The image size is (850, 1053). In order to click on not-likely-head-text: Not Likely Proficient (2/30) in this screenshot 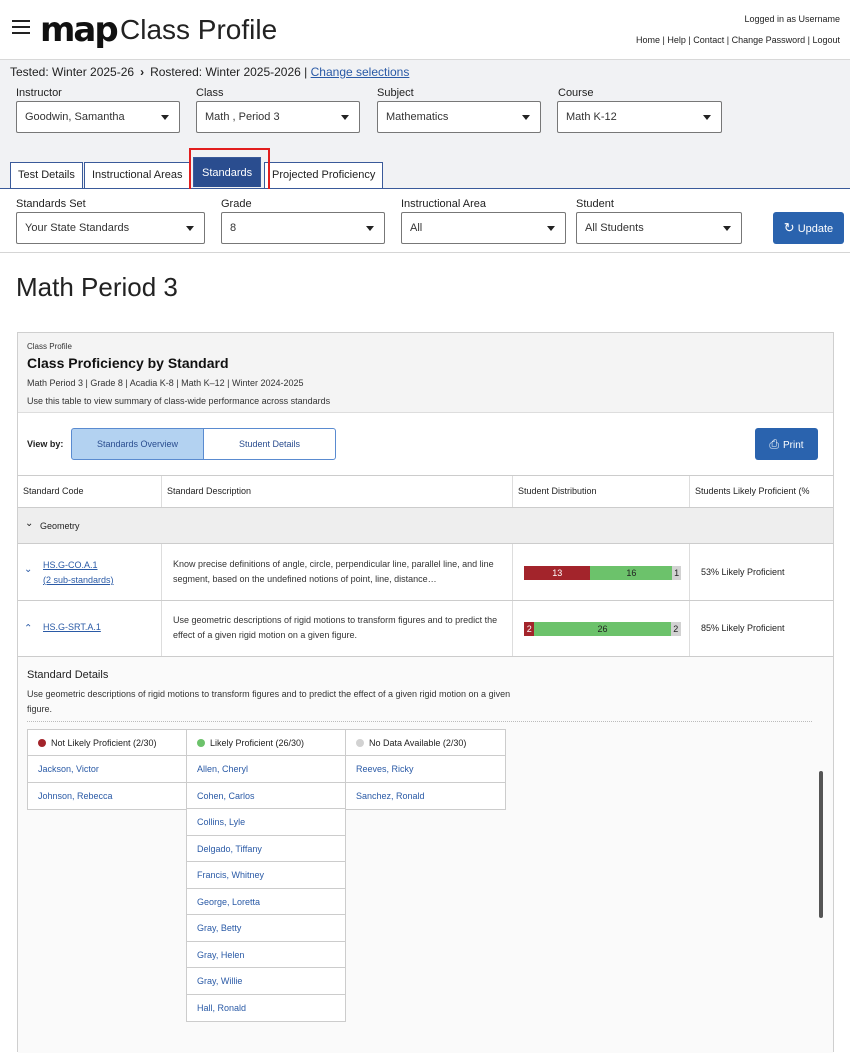, I will do `click(104, 743)`.